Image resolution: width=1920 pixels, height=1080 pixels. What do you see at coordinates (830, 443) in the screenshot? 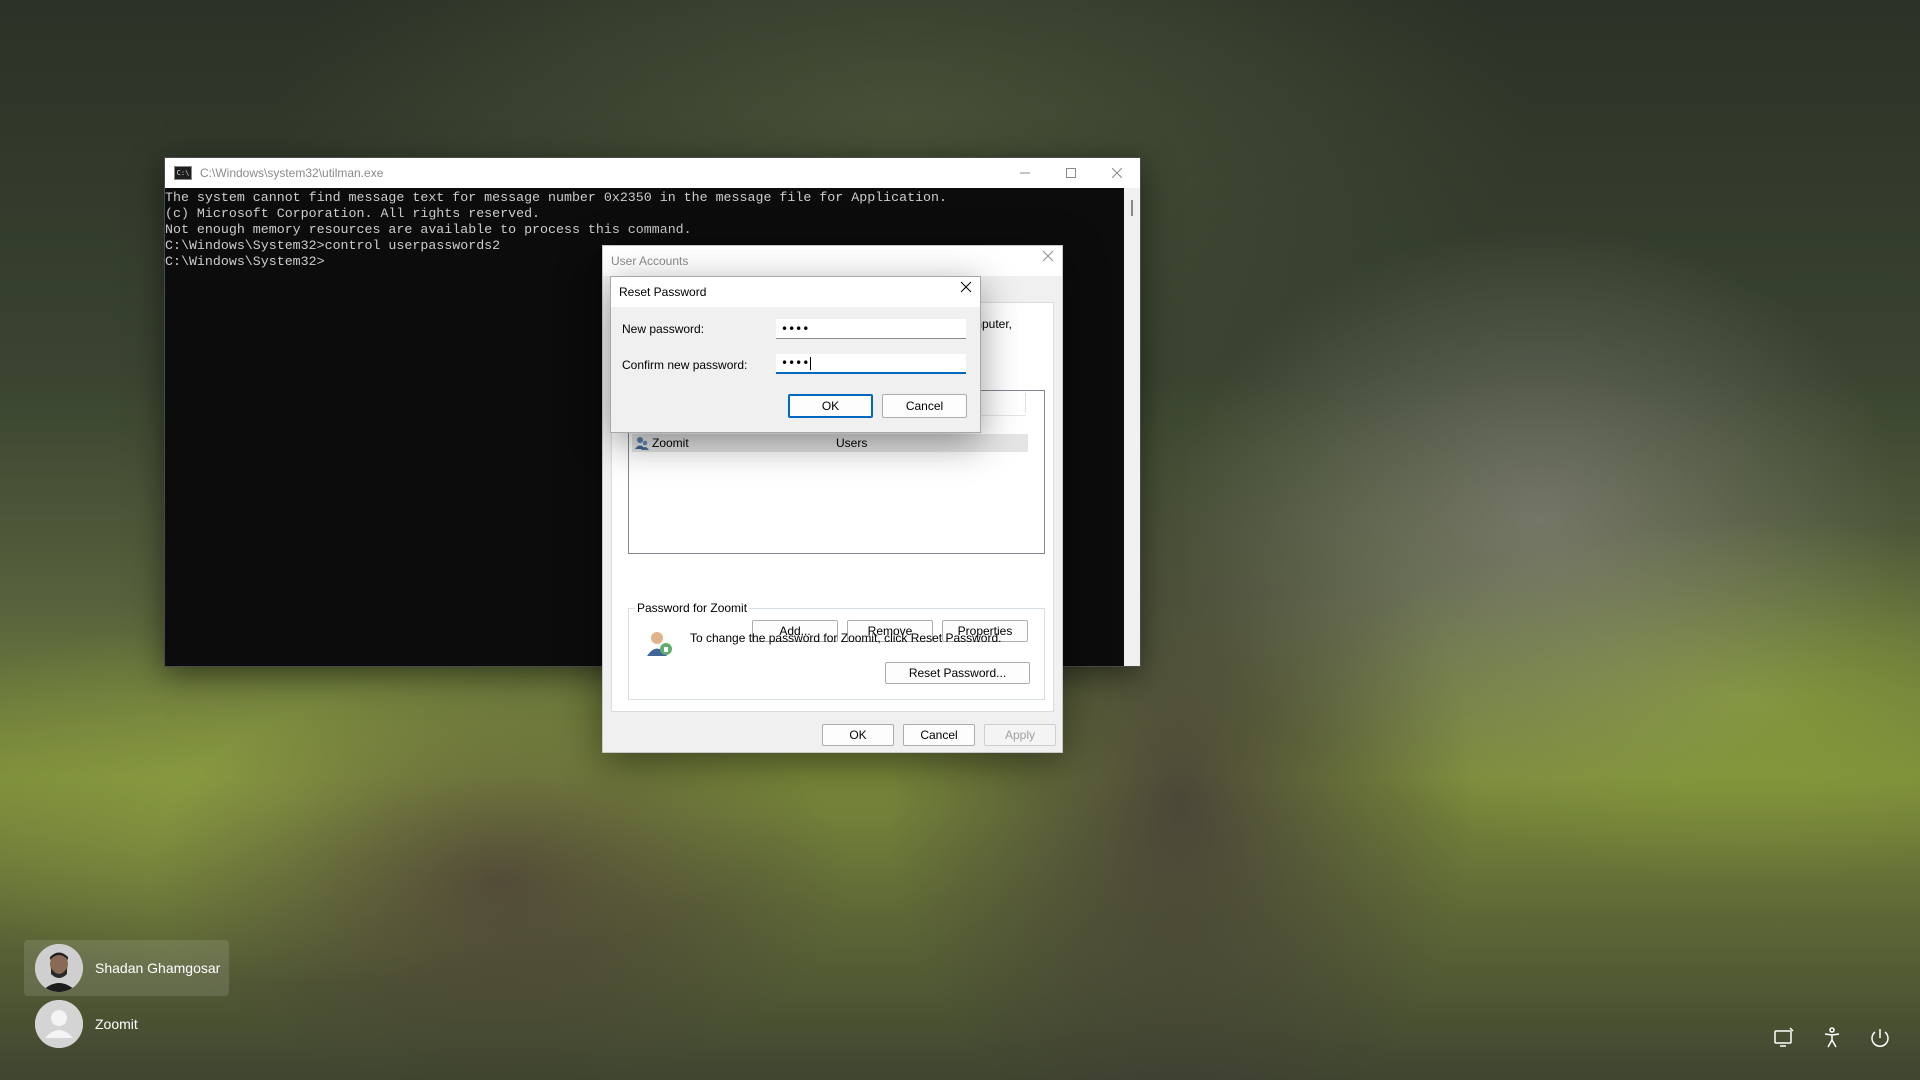
I see `table-row: Zoomit Users` at bounding box center [830, 443].